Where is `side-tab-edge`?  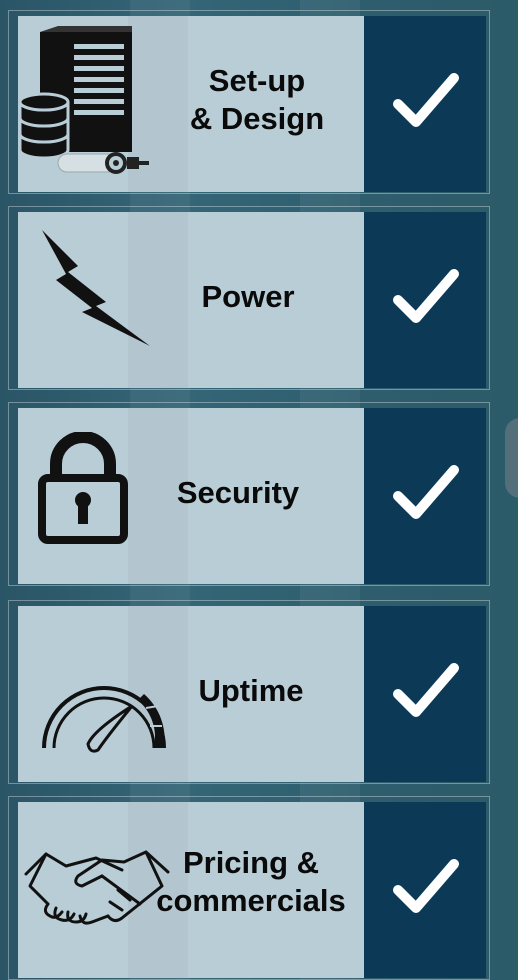
side-tab-edge is located at coordinates (511, 458).